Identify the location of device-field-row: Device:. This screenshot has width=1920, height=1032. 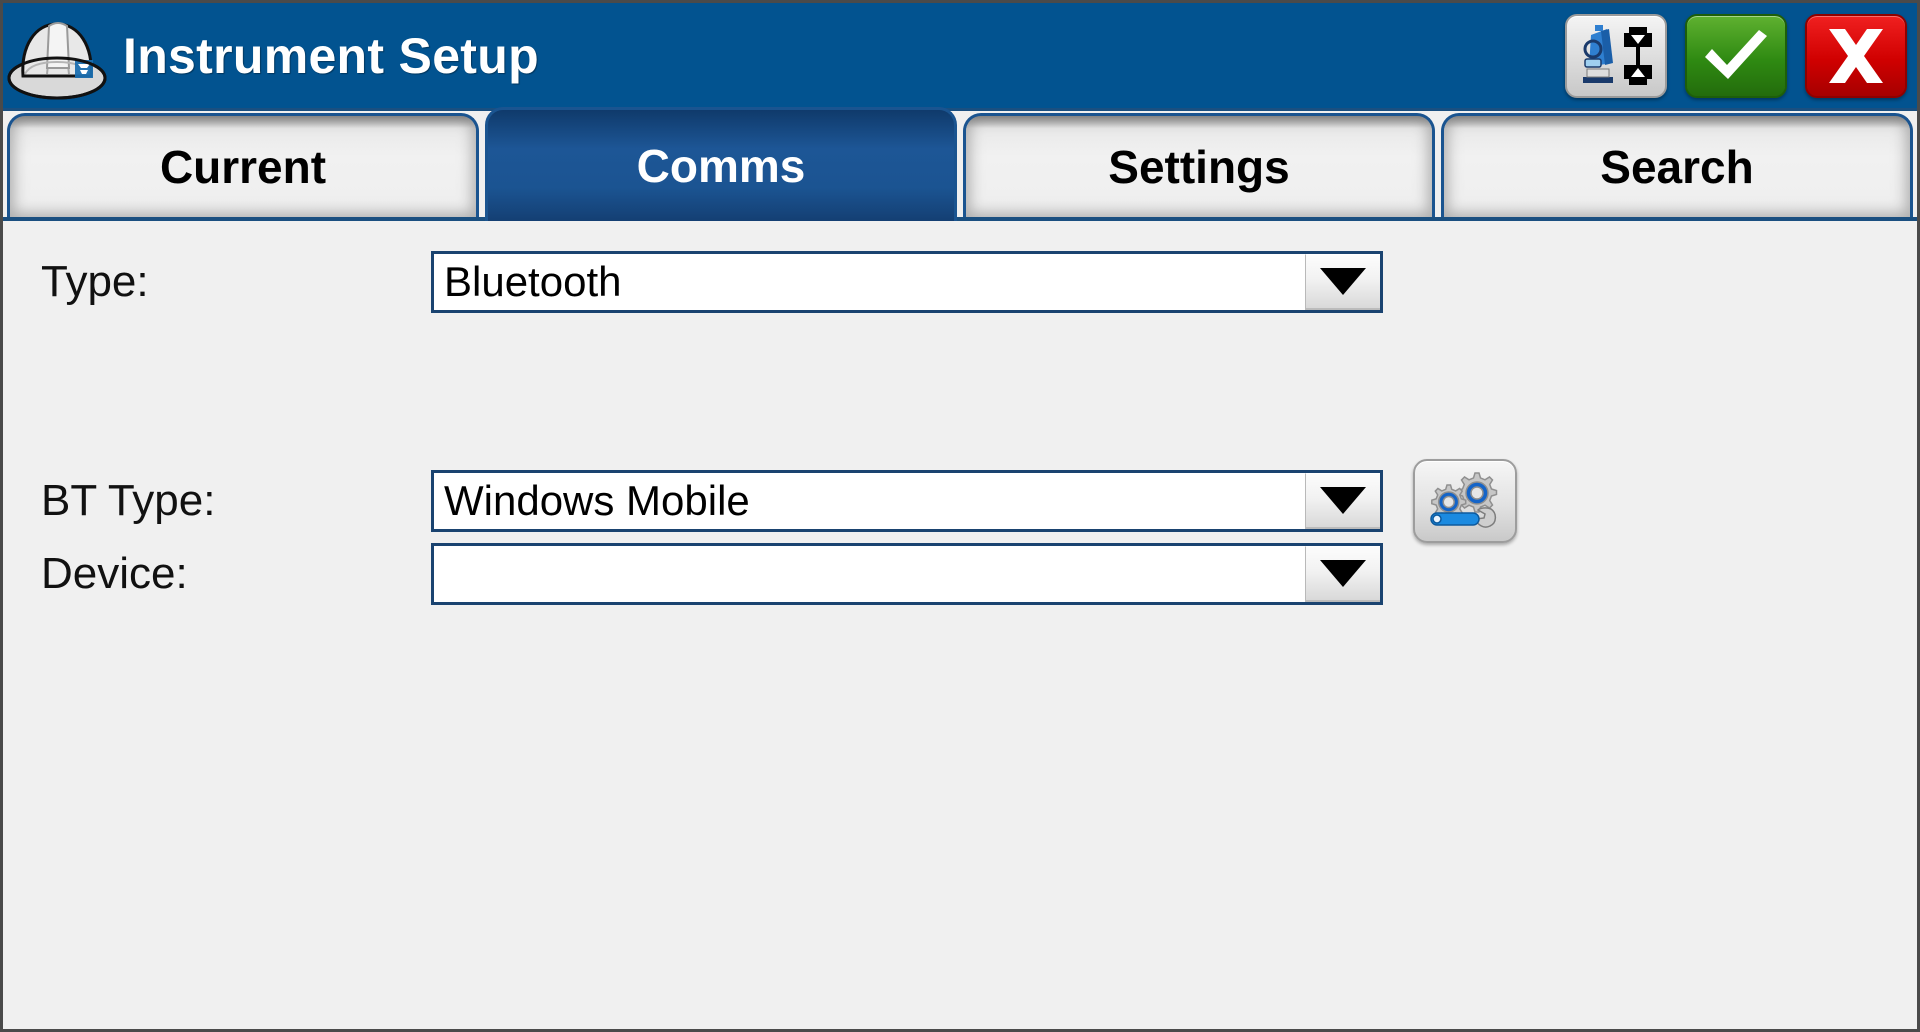
(712, 574).